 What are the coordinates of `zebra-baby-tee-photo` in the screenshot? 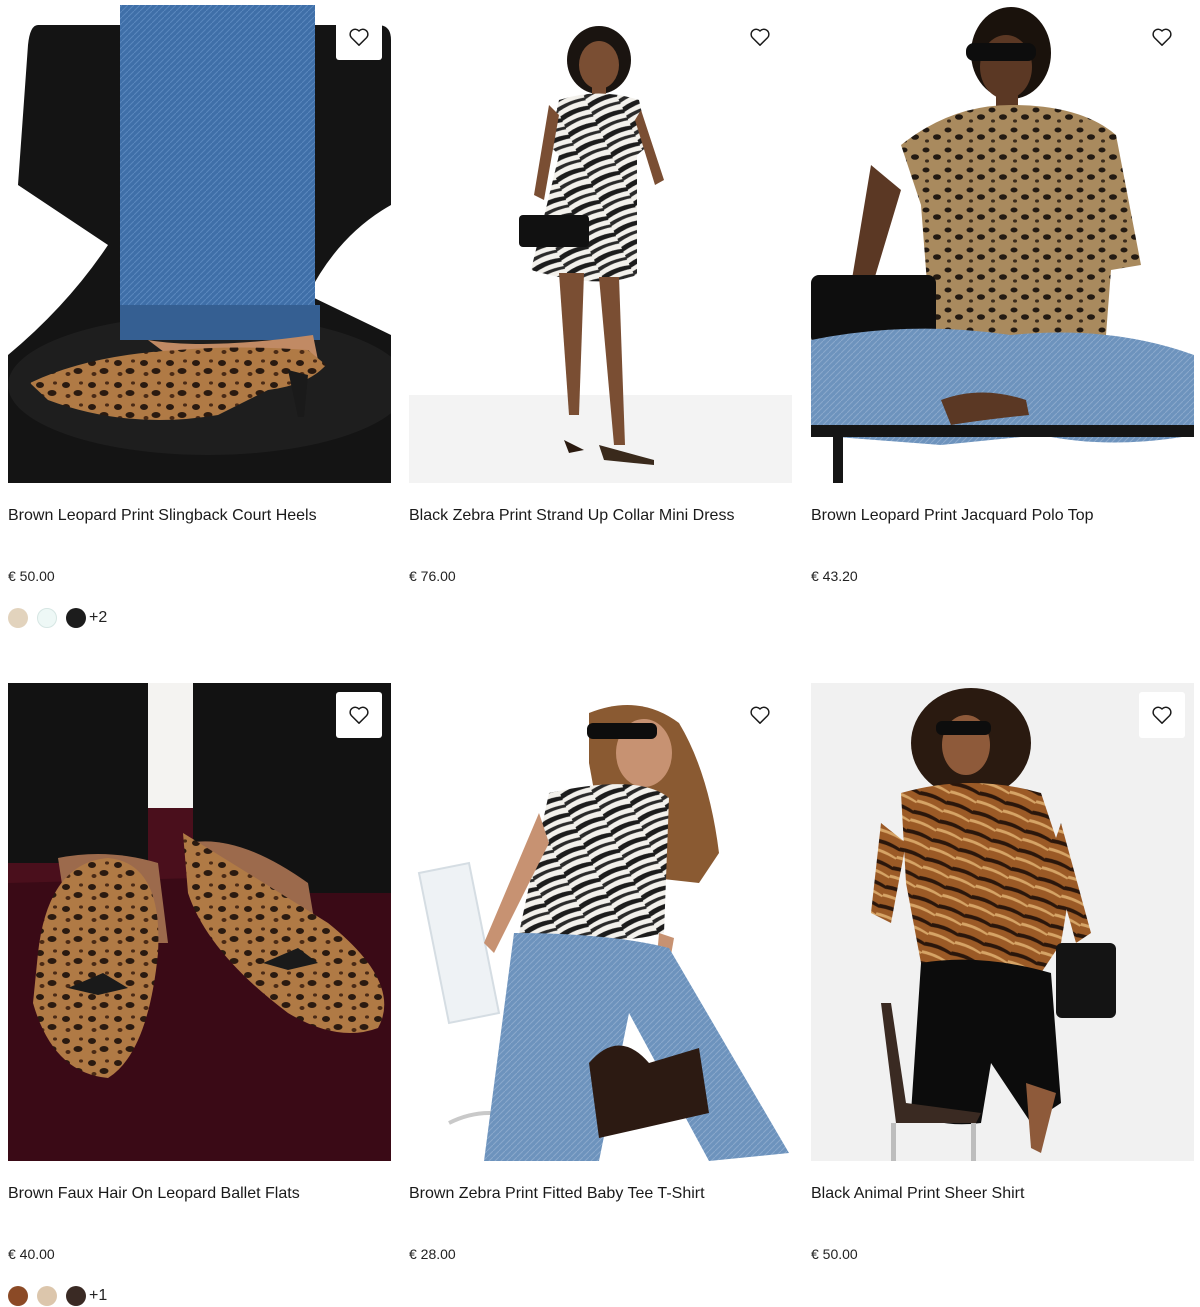 It's located at (600, 922).